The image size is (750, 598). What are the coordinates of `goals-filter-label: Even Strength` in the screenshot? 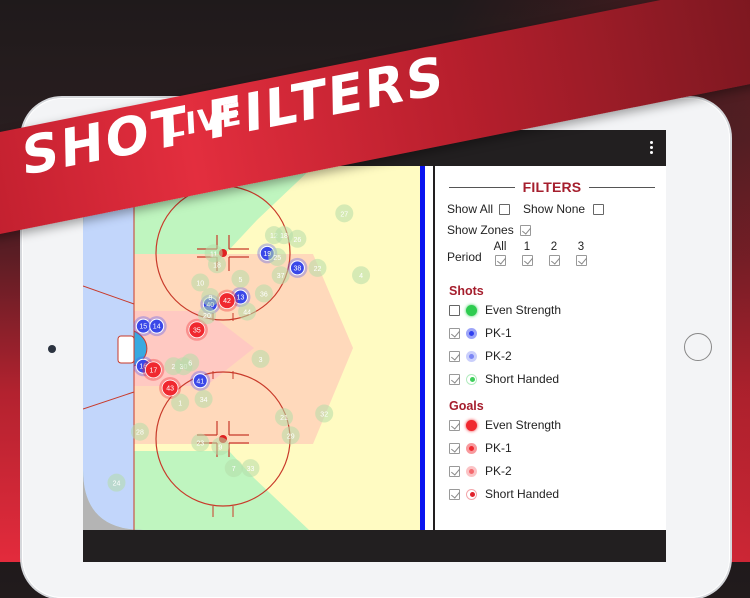 It's located at (523, 425).